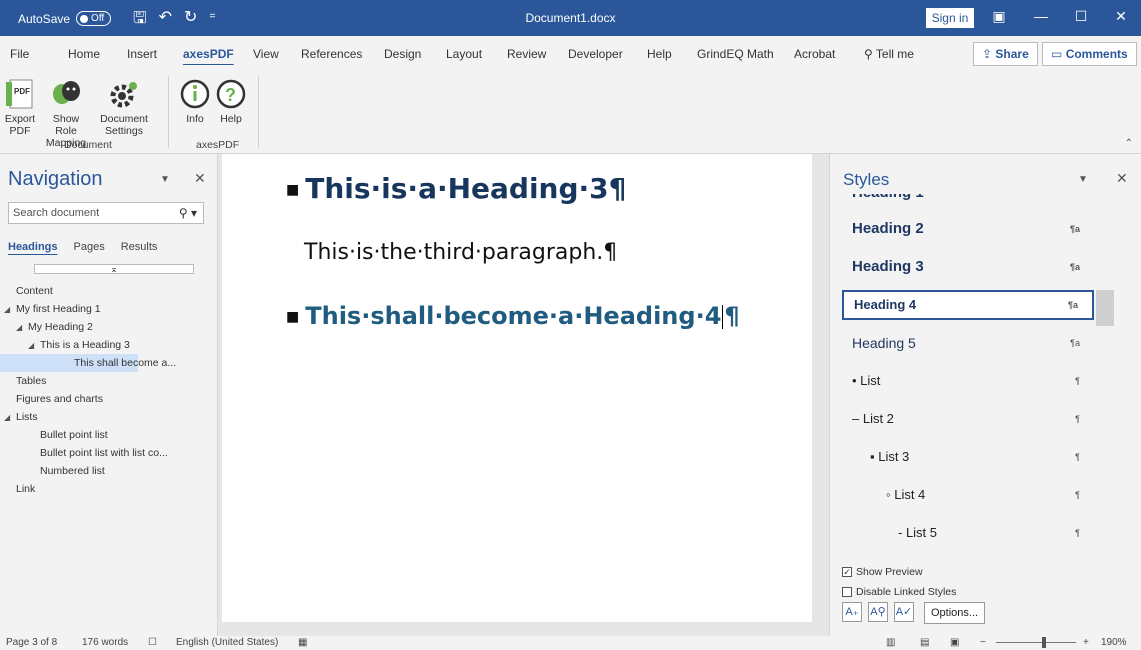  I want to click on nav-heading-item: ◢ This is a Heading 3, so click(109, 345).